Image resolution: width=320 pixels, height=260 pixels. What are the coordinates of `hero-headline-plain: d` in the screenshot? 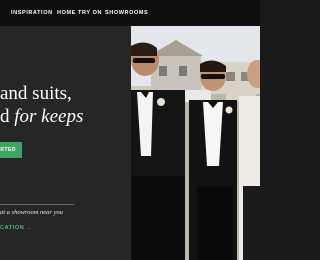 It's located at (7, 116).